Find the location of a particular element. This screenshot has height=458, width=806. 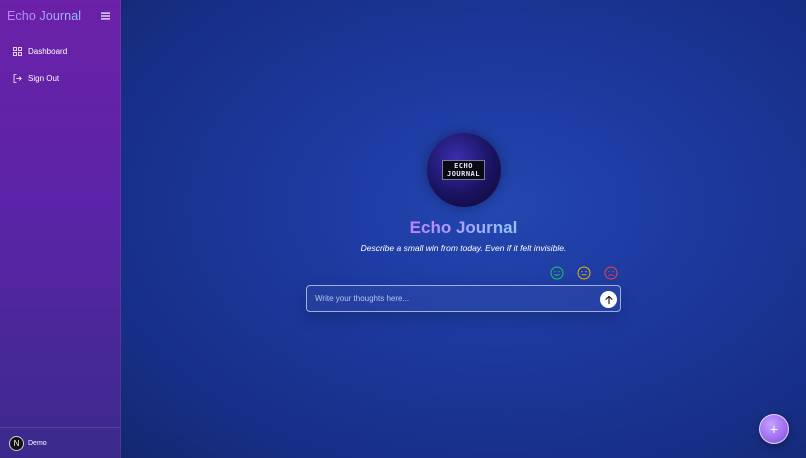

avatar: N is located at coordinates (16, 443).